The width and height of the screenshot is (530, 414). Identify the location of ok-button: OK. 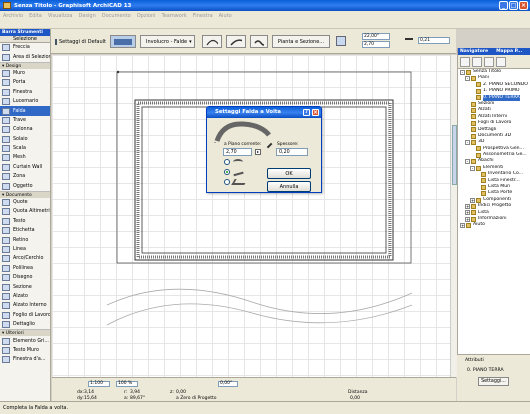
(289, 173).